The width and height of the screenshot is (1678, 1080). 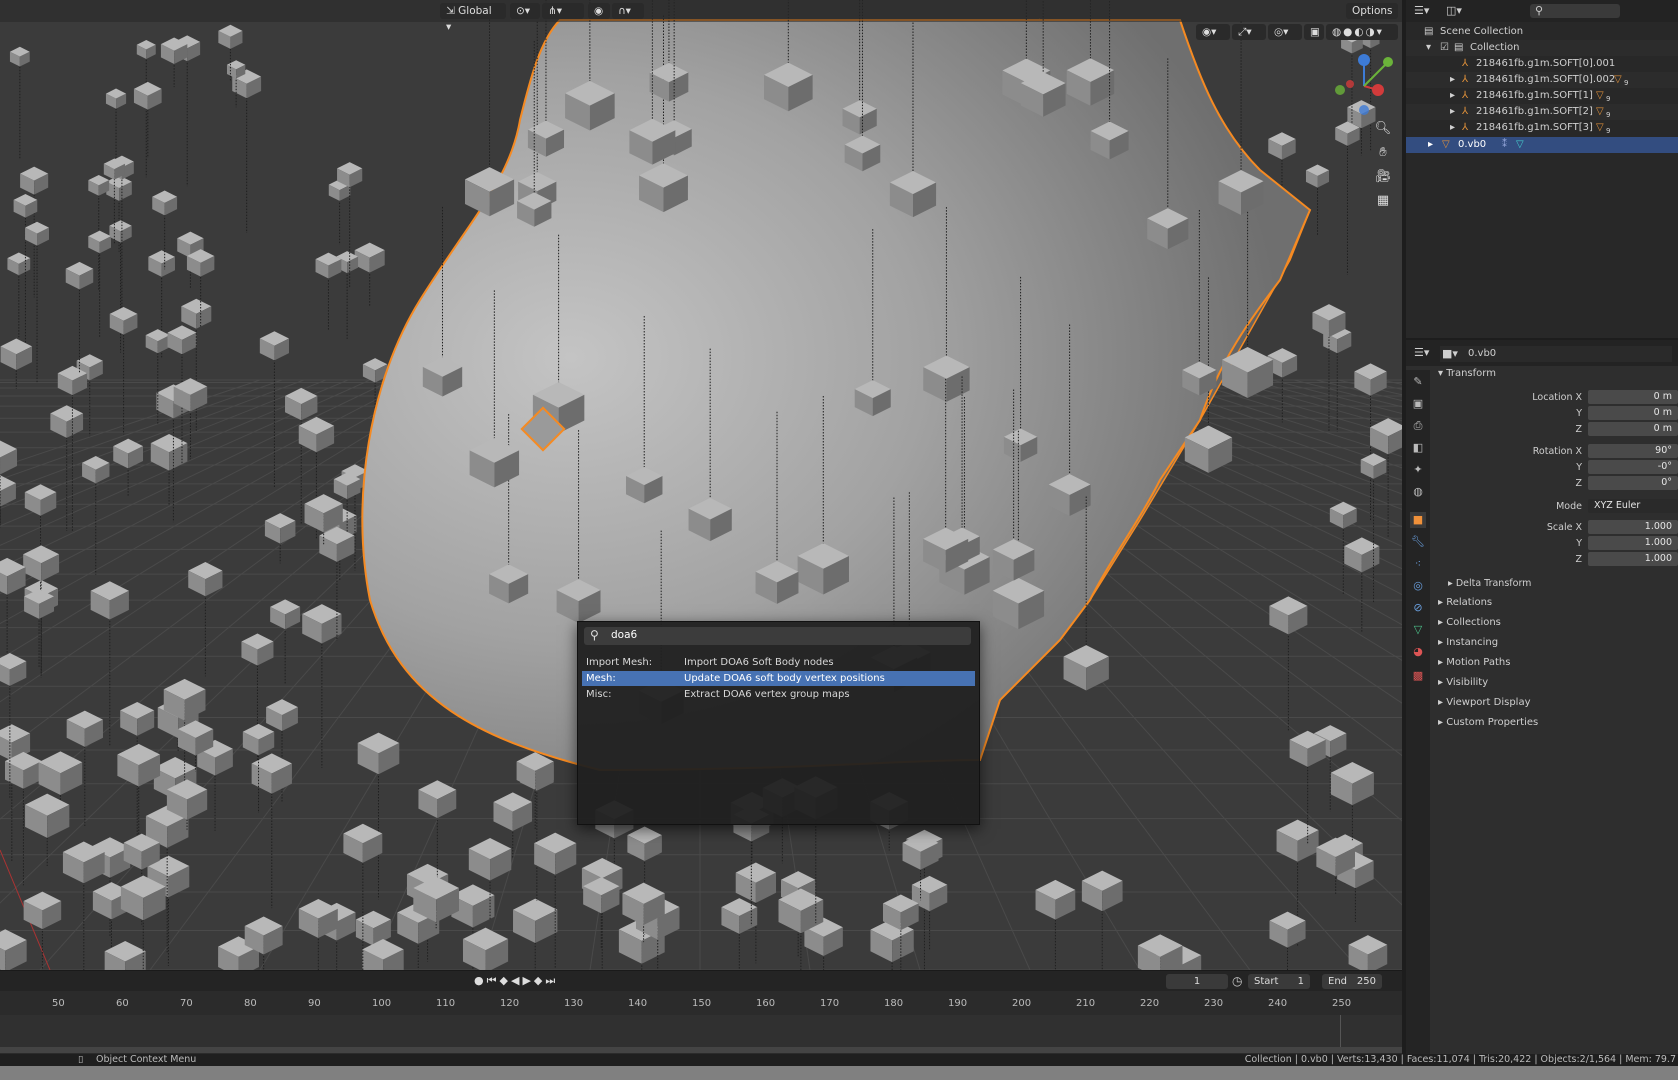 I want to click on rotation-z-field: 0°, so click(x=1633, y=483).